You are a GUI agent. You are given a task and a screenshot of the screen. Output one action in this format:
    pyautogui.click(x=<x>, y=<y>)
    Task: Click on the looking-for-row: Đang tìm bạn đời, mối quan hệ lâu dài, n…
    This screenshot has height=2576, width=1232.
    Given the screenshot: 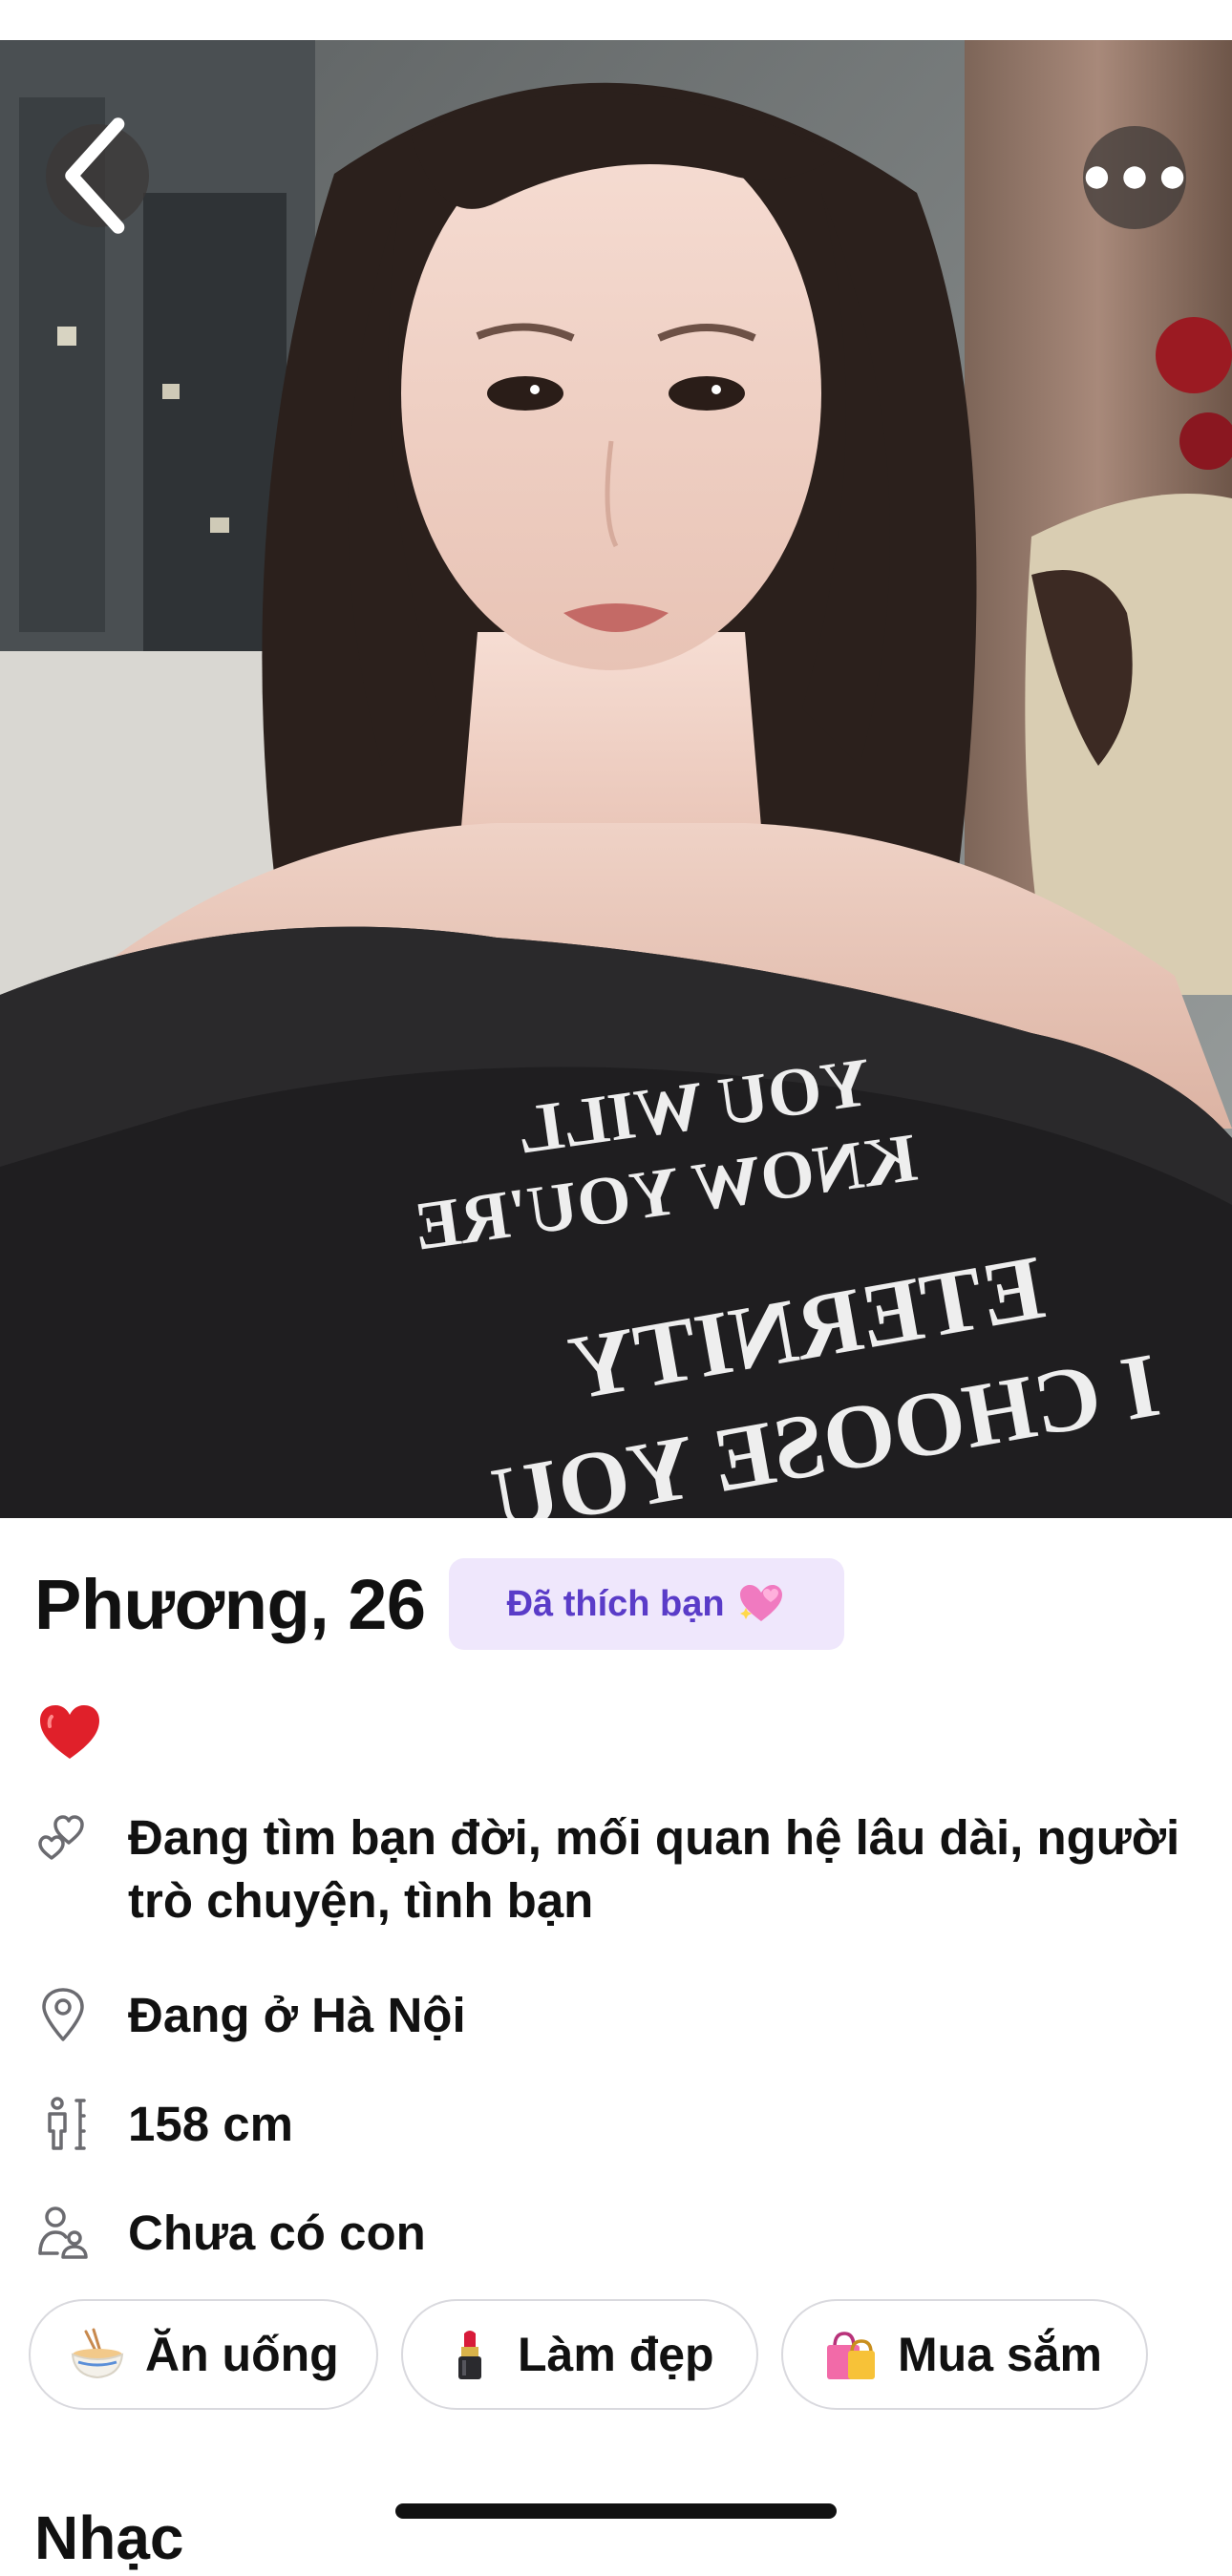 What is the action you would take?
    pyautogui.click(x=630, y=1869)
    